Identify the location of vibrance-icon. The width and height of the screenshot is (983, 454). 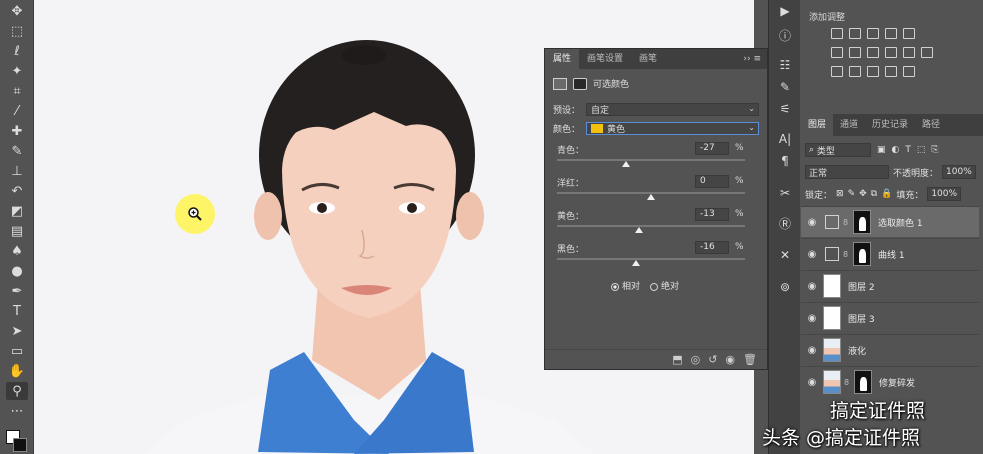
(909, 33).